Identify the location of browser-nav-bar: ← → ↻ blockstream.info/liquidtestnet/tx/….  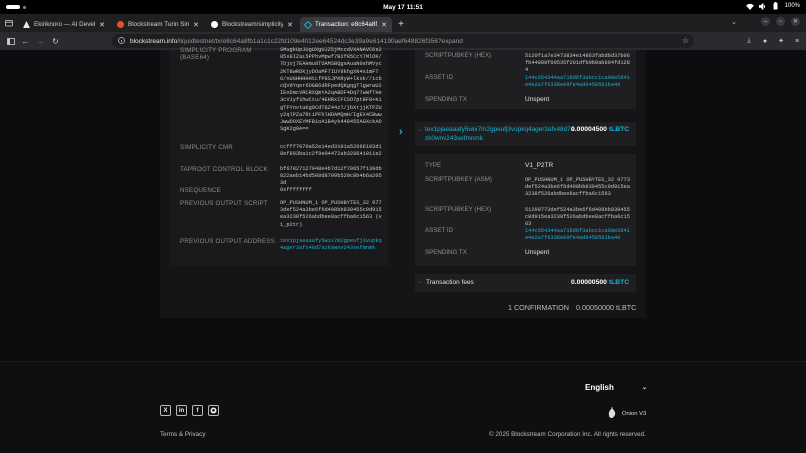
(403, 41).